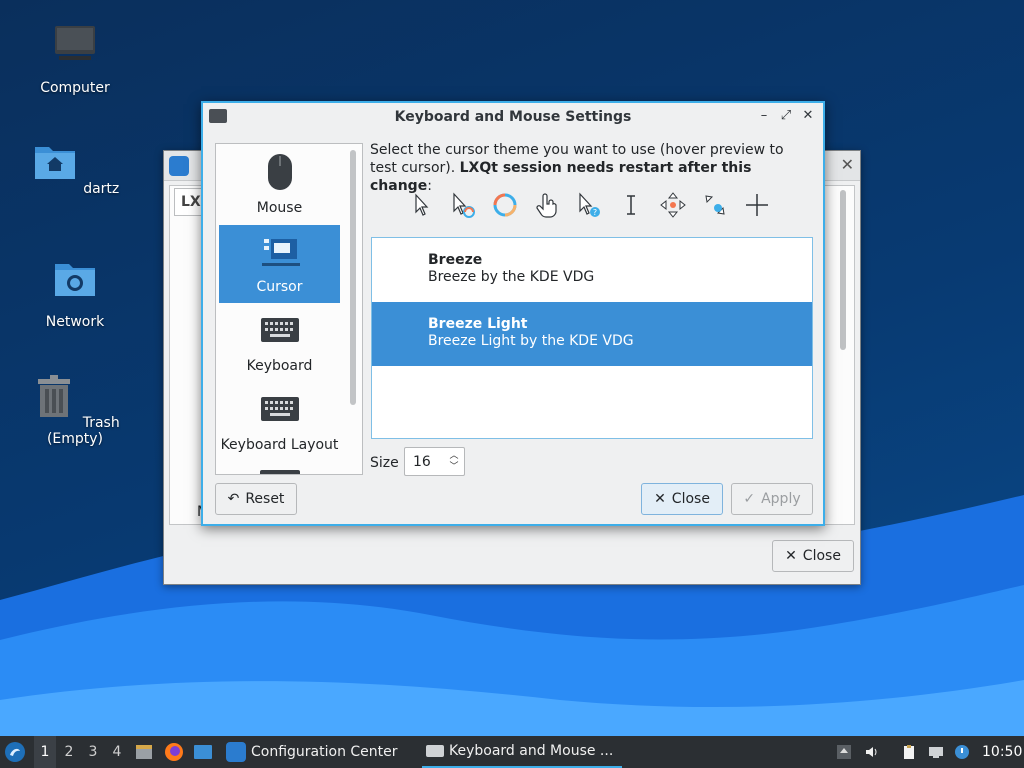  Describe the element at coordinates (75, 43) in the screenshot. I see `computer-icon` at that location.